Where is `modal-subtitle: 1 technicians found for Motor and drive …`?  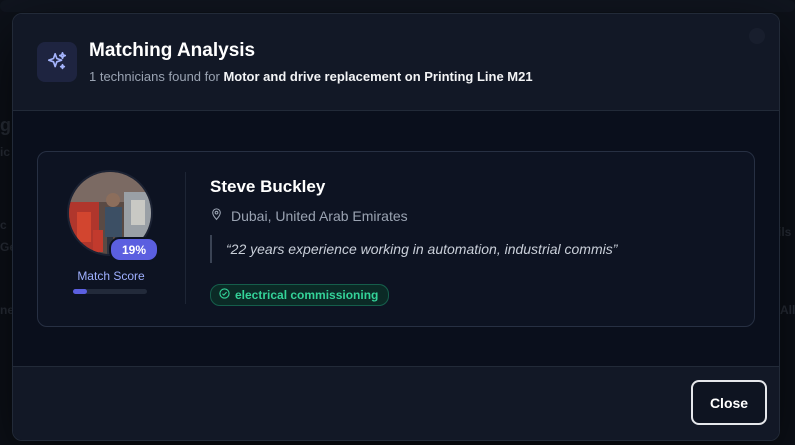 modal-subtitle: 1 technicians found for Motor and drive … is located at coordinates (311, 76).